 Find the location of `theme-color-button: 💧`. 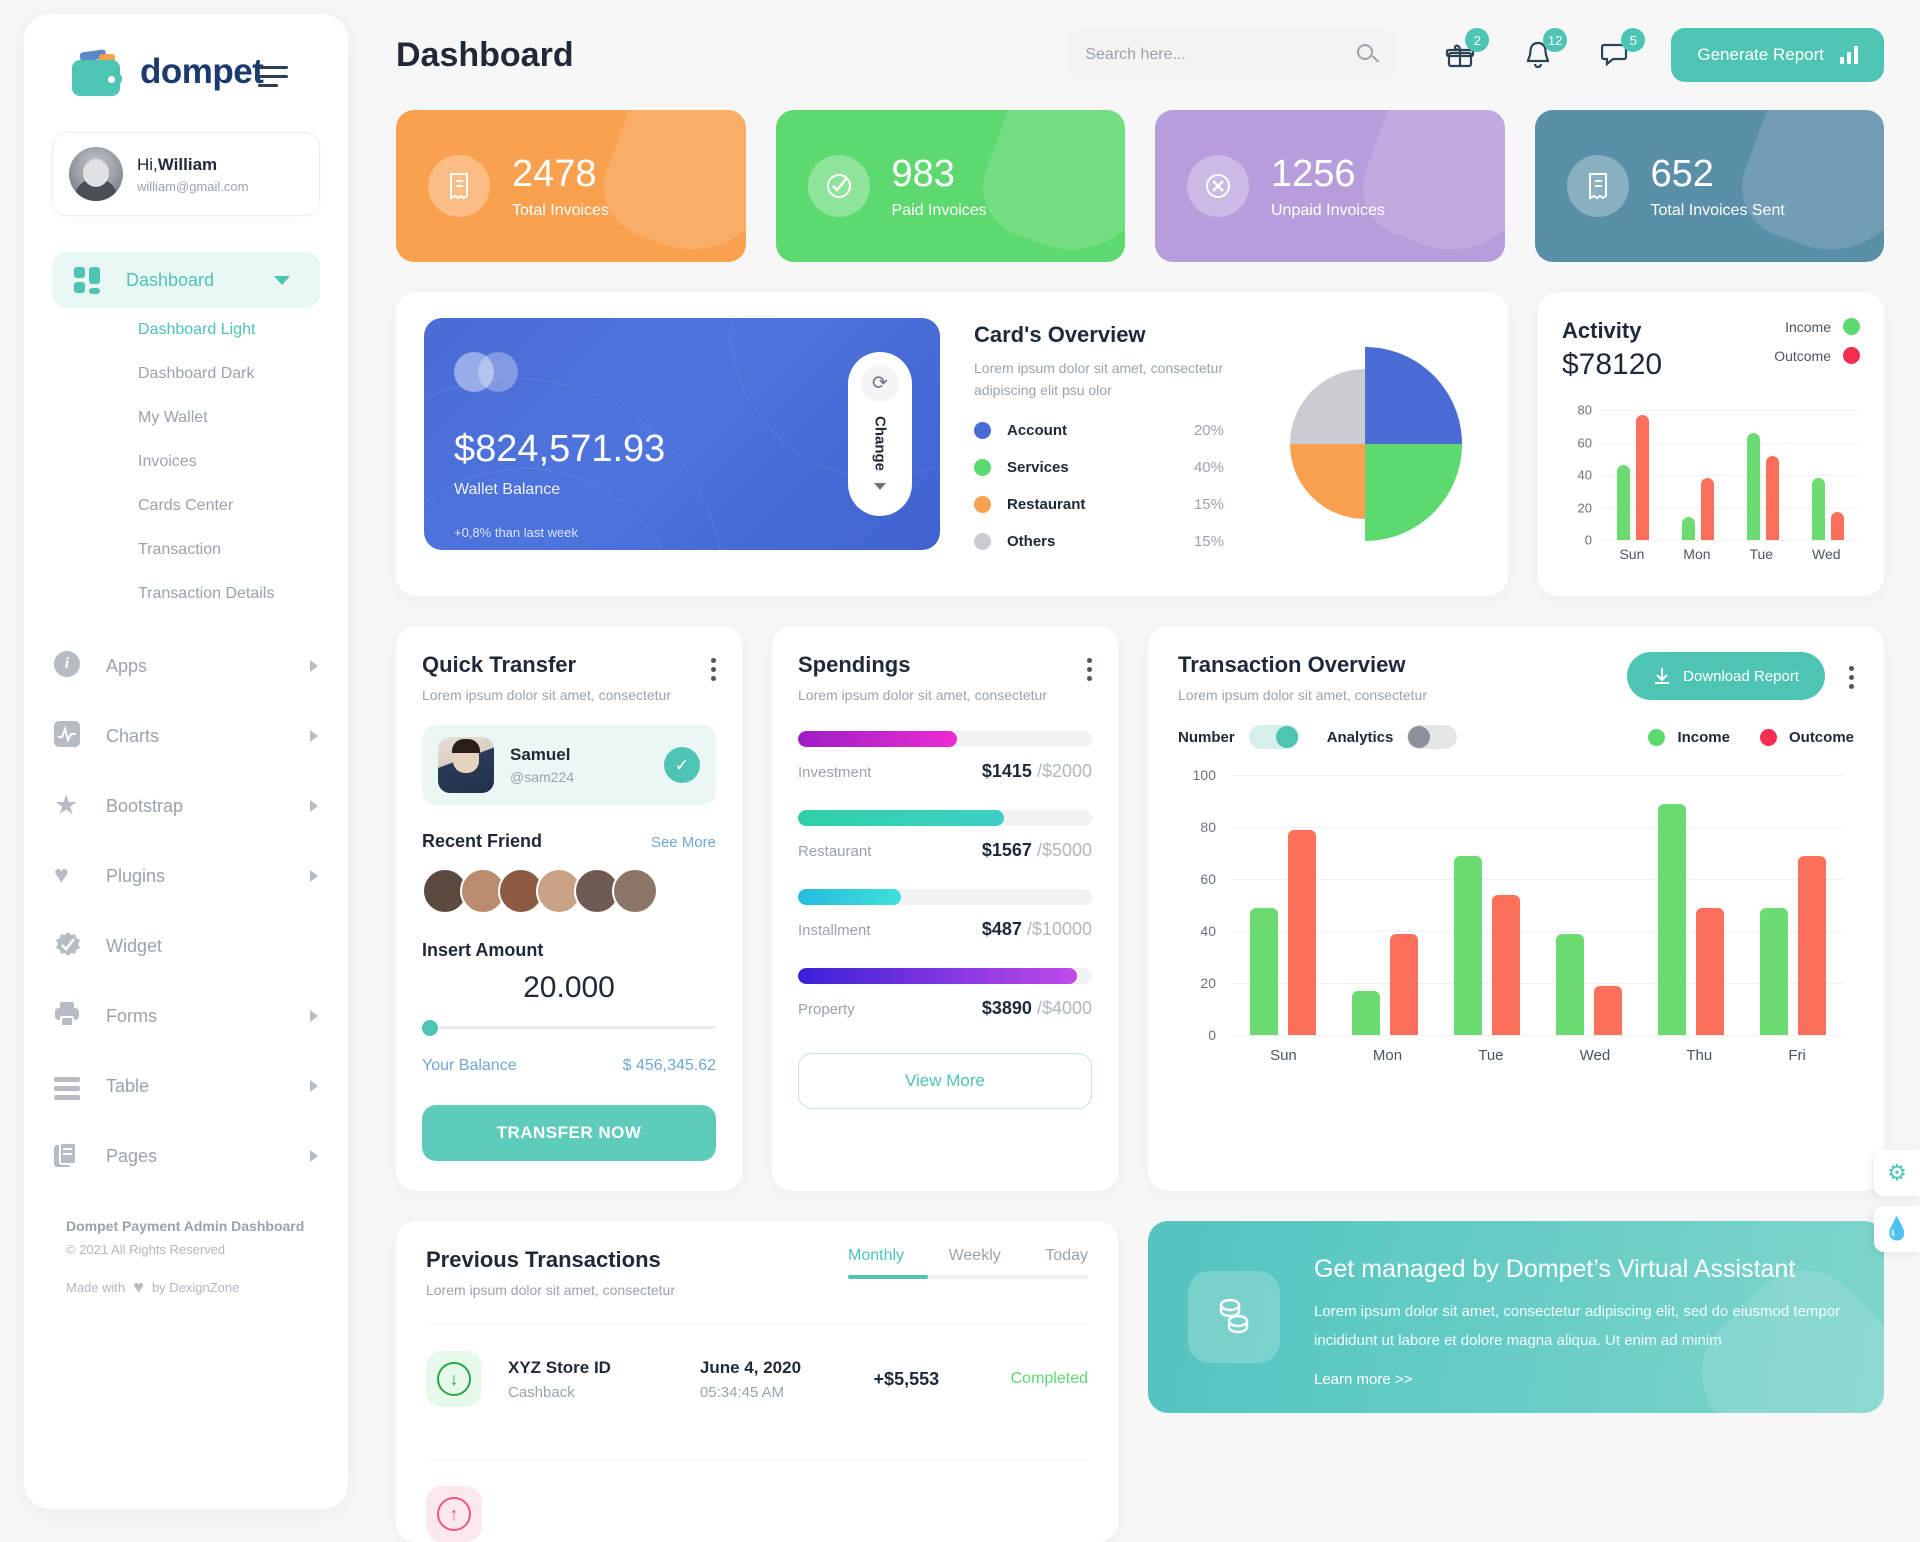

theme-color-button: 💧 is located at coordinates (1897, 1229).